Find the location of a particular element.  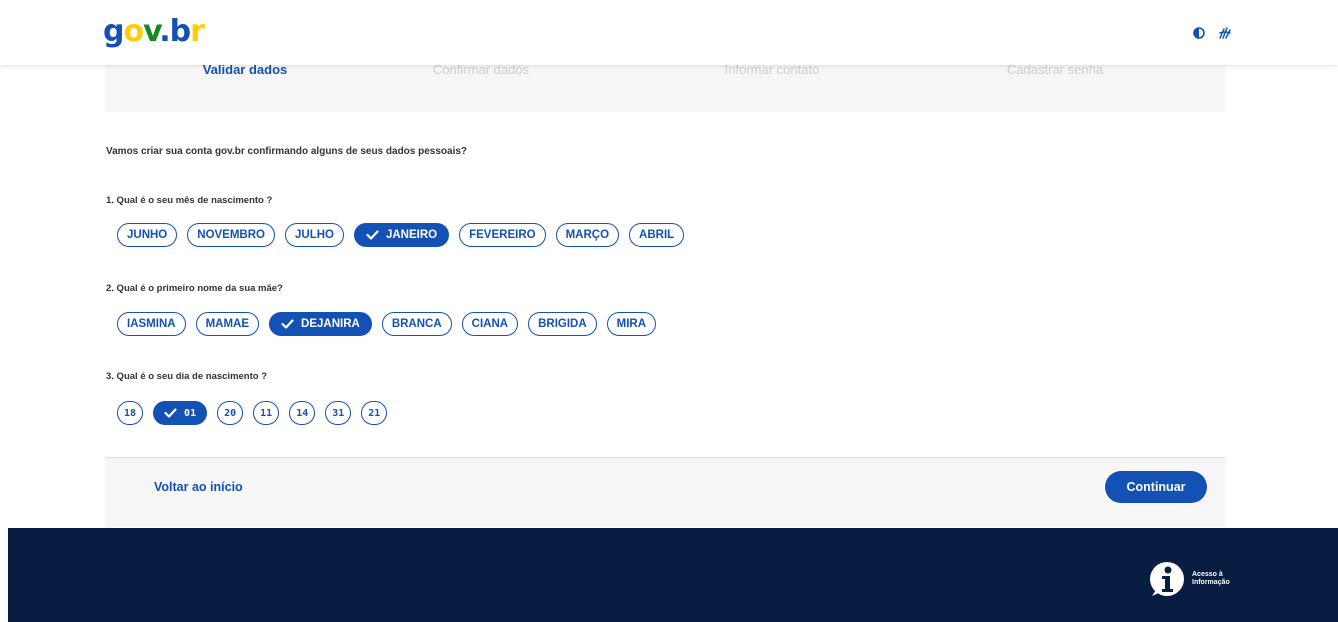

govbr-logo: gov.br is located at coordinates (154, 32).